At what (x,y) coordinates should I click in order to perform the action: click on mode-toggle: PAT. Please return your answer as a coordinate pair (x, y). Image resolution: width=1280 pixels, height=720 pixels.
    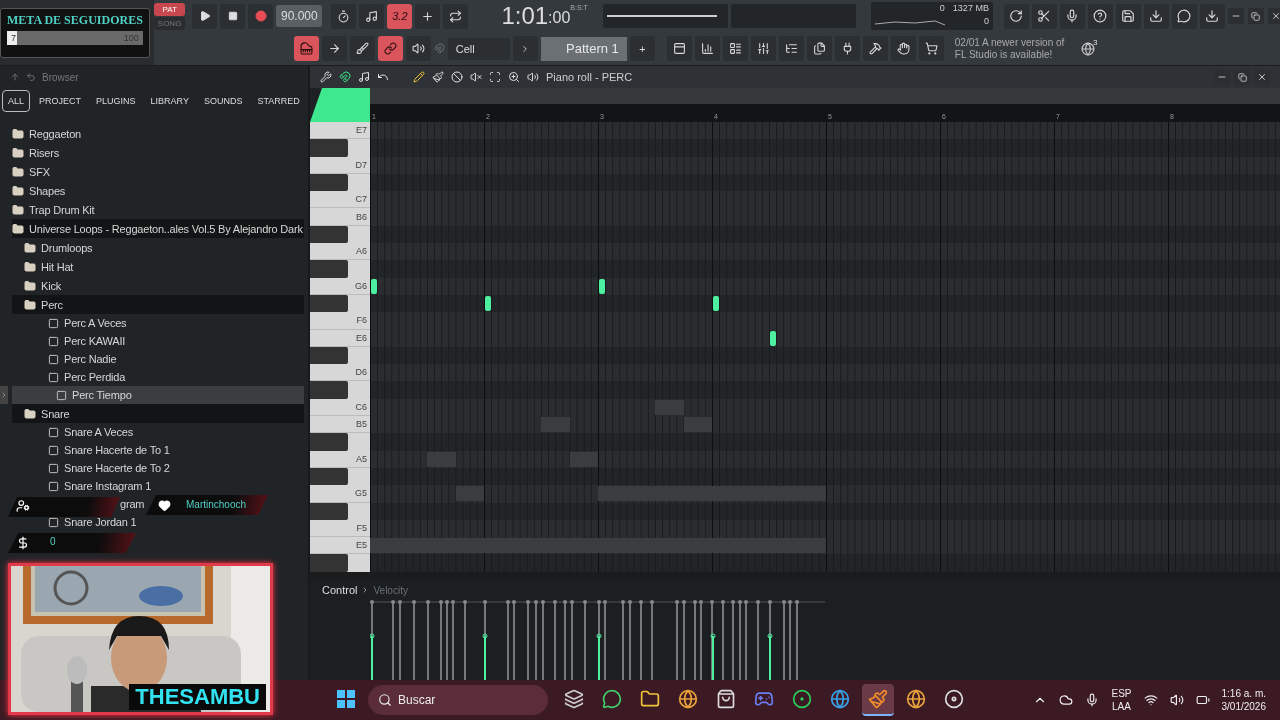
    Looking at the image, I should click on (169, 9).